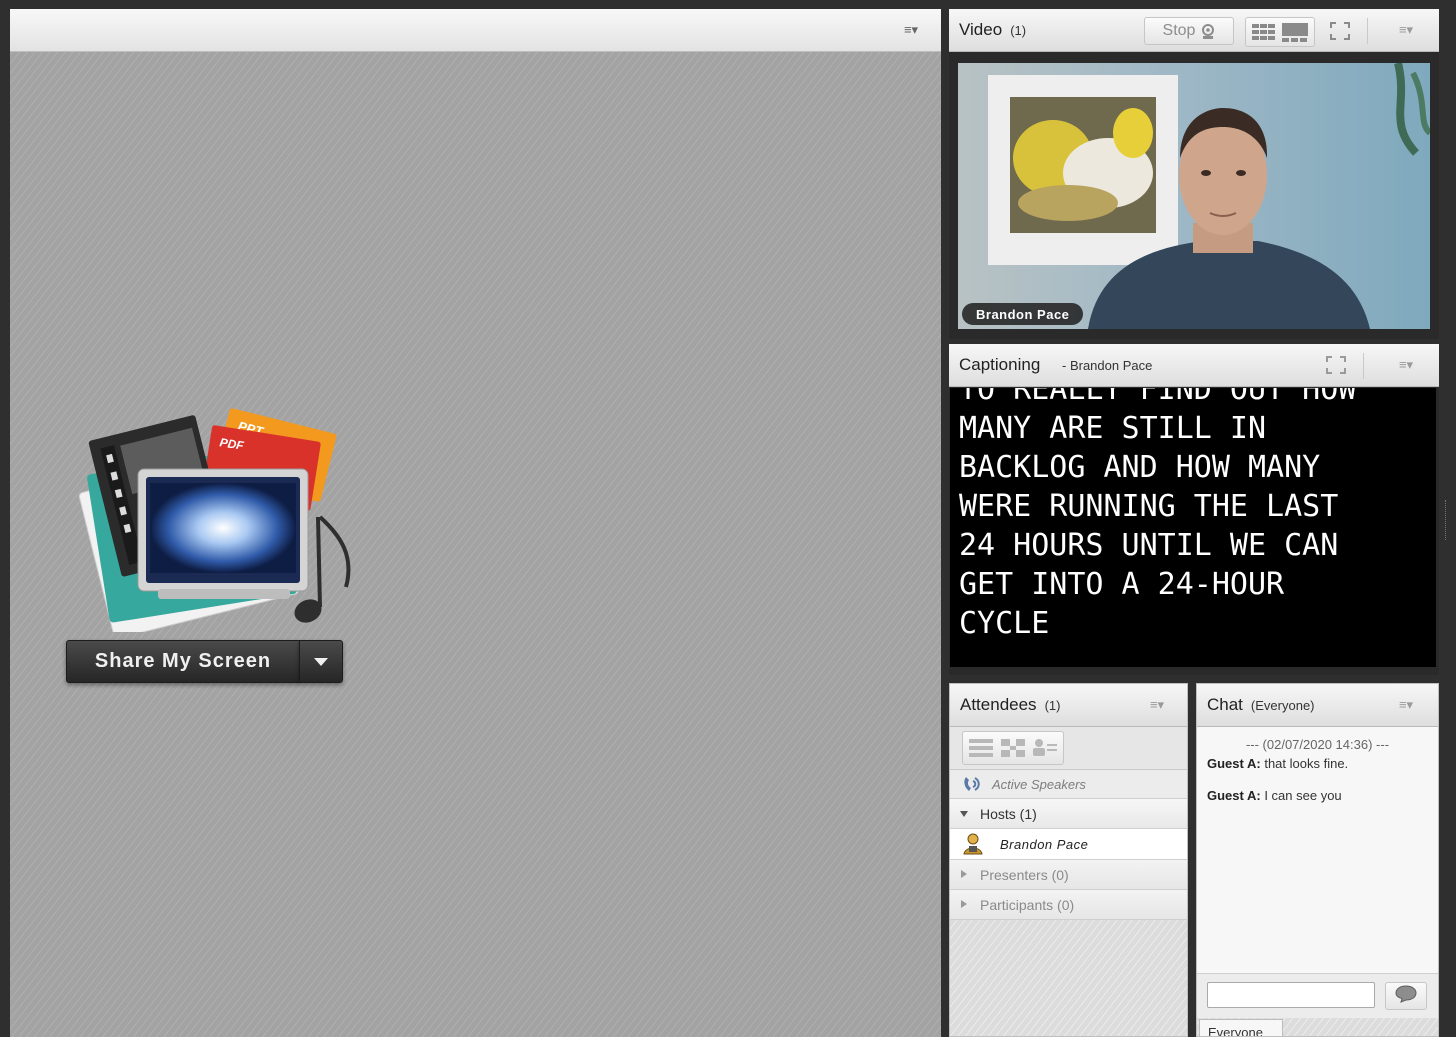 The image size is (1456, 1037). Describe the element at coordinates (1280, 32) in the screenshot. I see `video-layout-toggle` at that location.